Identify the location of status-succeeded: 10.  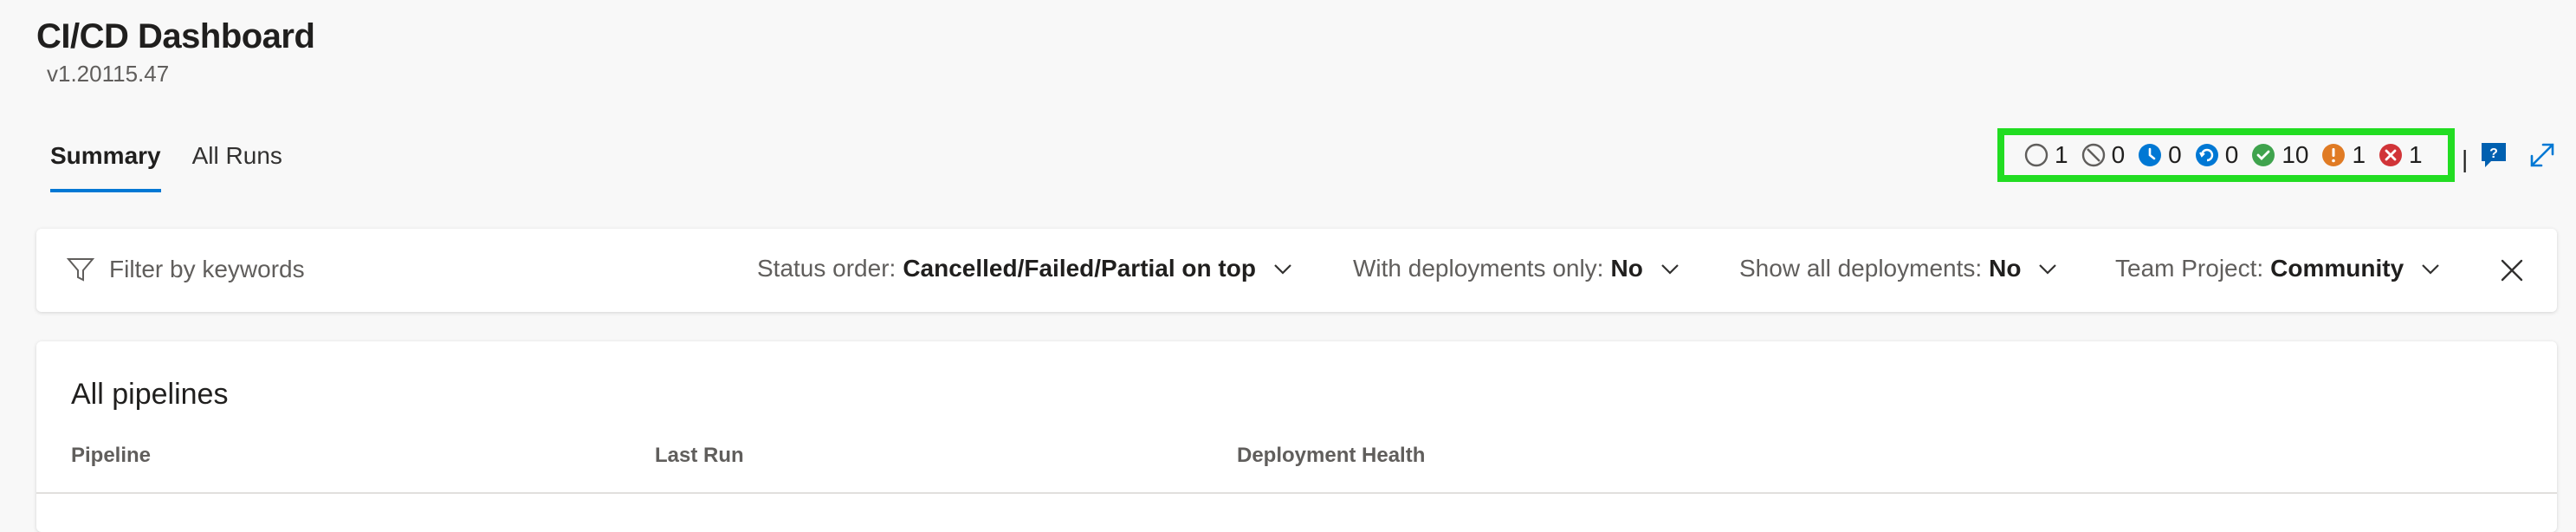
(2279, 155).